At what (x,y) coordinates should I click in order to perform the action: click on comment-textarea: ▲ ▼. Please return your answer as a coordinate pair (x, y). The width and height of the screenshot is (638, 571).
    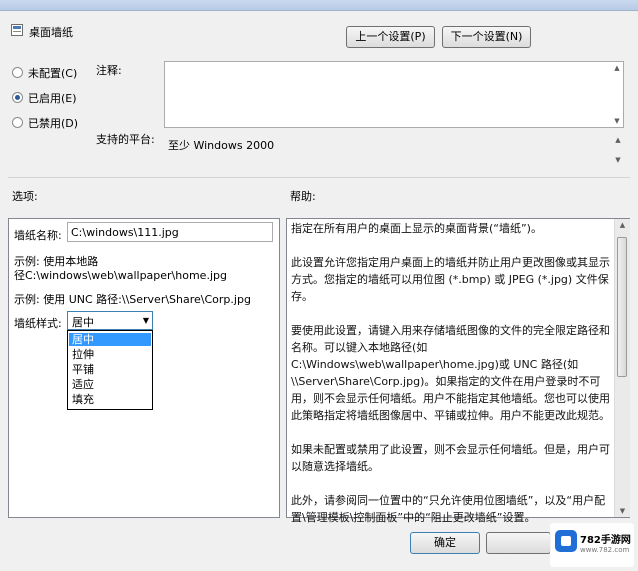
    Looking at the image, I should click on (394, 94).